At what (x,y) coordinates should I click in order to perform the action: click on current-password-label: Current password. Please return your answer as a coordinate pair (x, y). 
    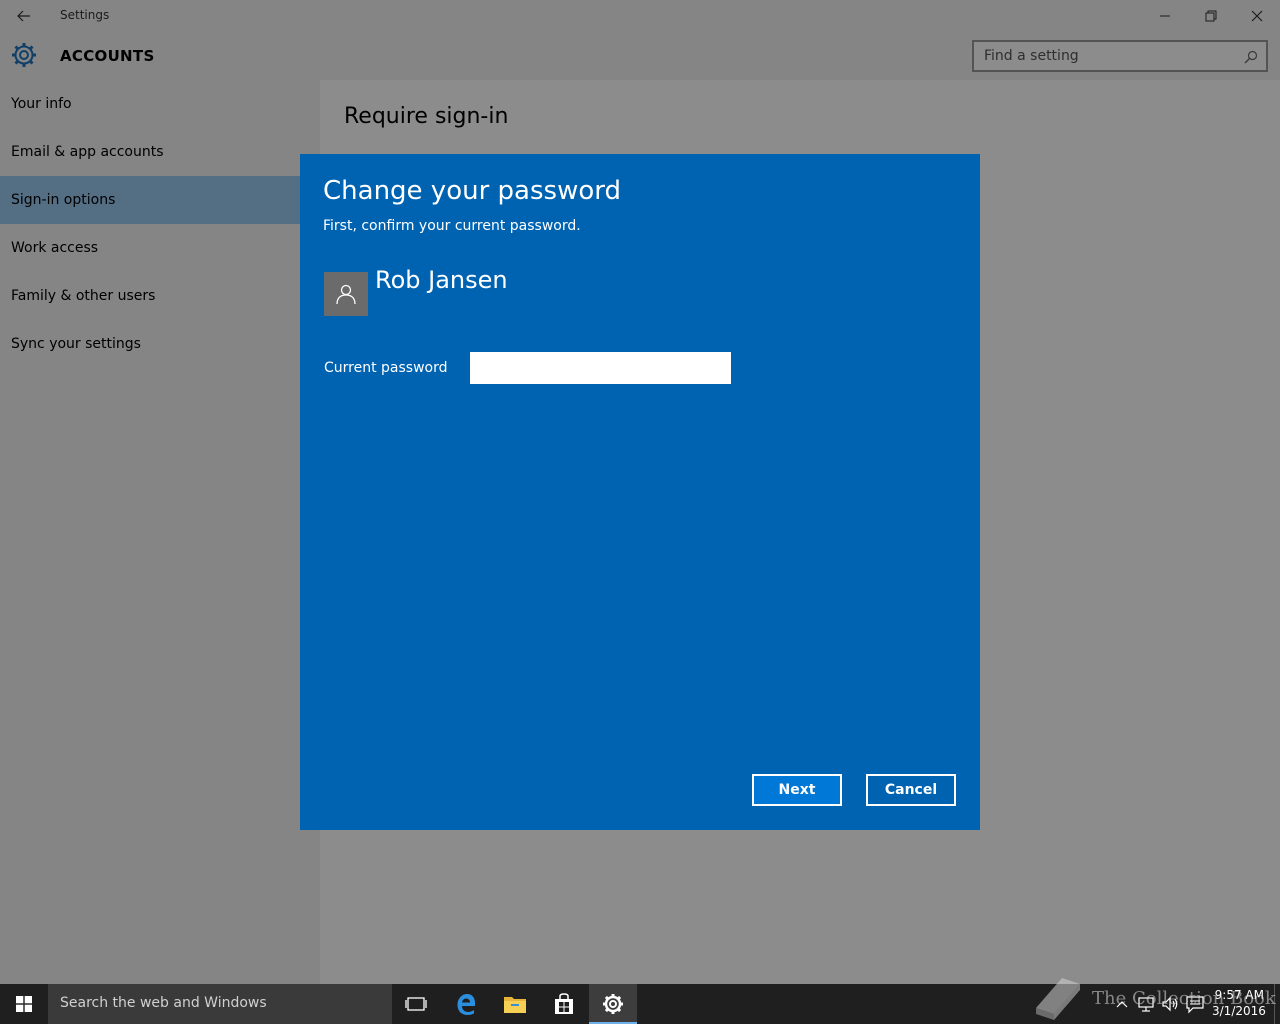
    Looking at the image, I should click on (386, 368).